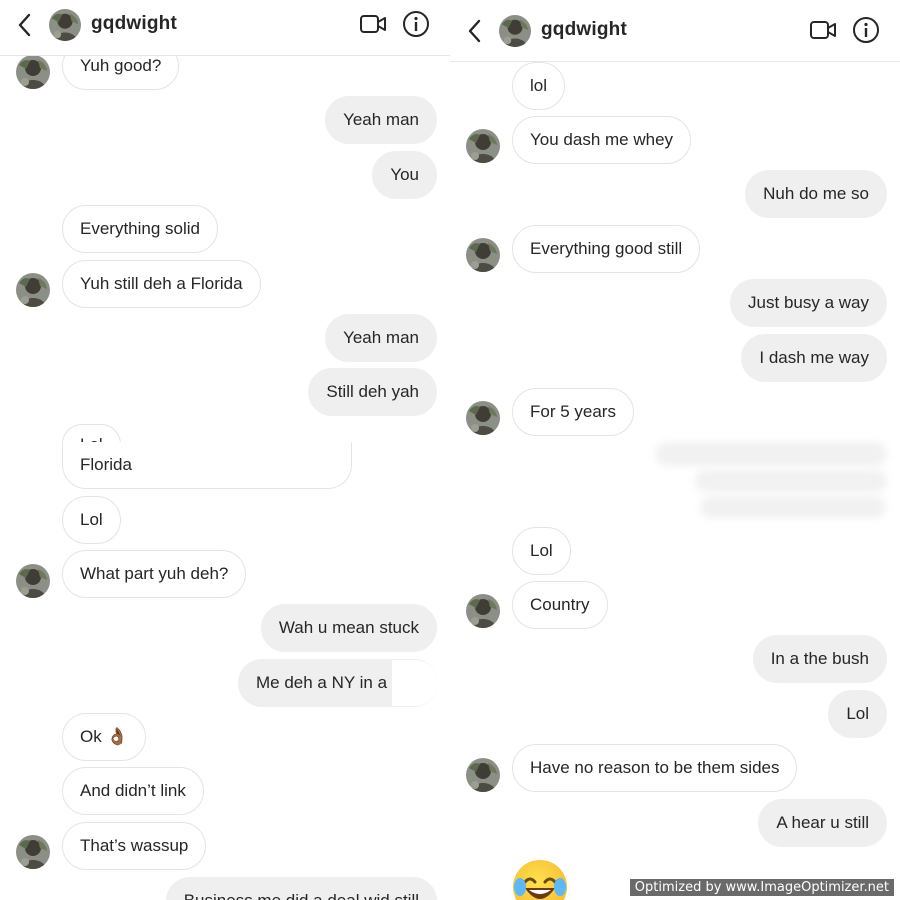 Image resolution: width=900 pixels, height=900 pixels. What do you see at coordinates (372, 392) in the screenshot?
I see `message-bubble-sent: Still deh yah` at bounding box center [372, 392].